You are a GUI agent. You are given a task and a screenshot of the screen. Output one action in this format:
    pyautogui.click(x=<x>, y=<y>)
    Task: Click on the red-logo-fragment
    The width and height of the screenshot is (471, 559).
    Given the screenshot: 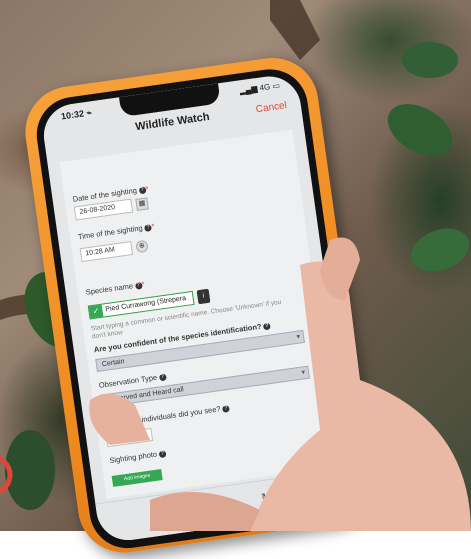 What is the action you would take?
    pyautogui.click(x=6, y=475)
    